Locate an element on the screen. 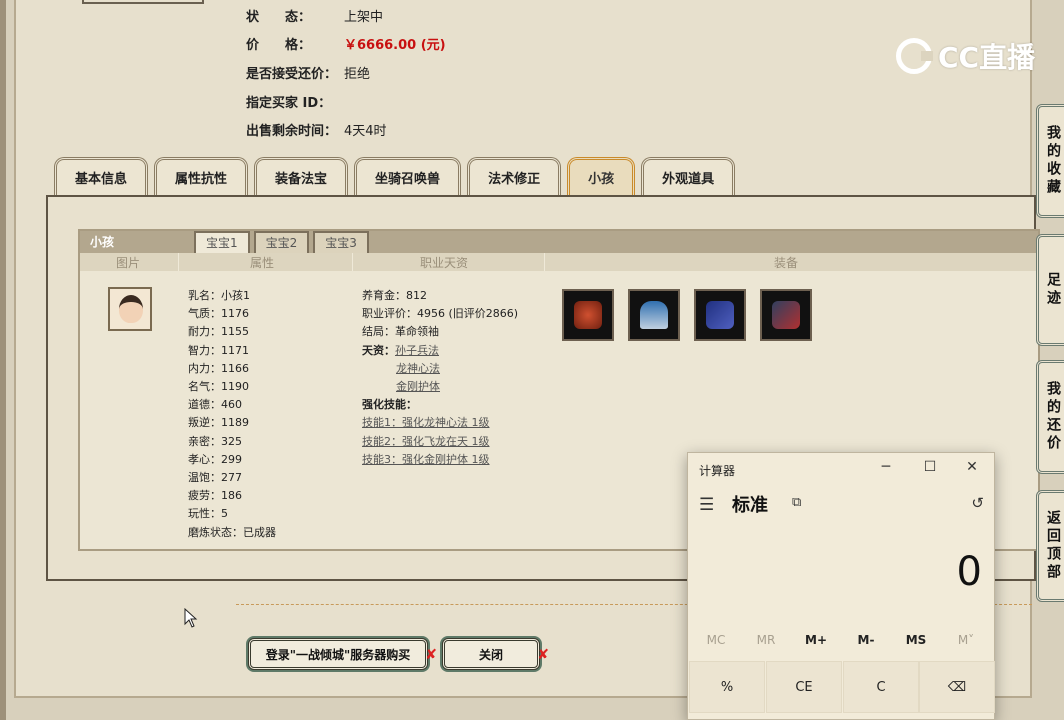 This screenshot has height=720, width=1064. attr-morality: 道德：460 is located at coordinates (215, 405).